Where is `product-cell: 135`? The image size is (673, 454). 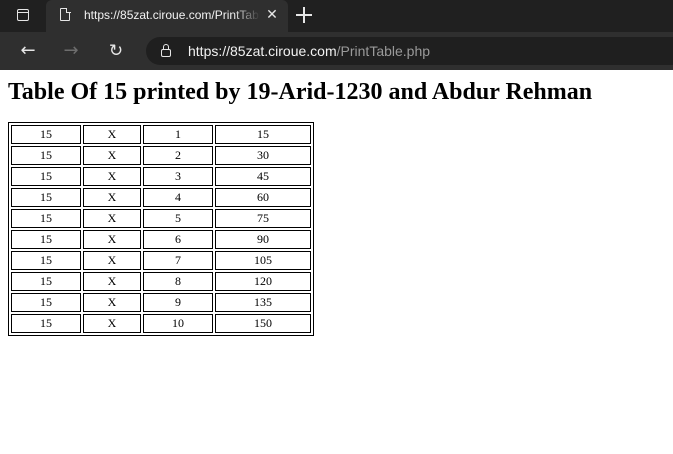
product-cell: 135 is located at coordinates (263, 302).